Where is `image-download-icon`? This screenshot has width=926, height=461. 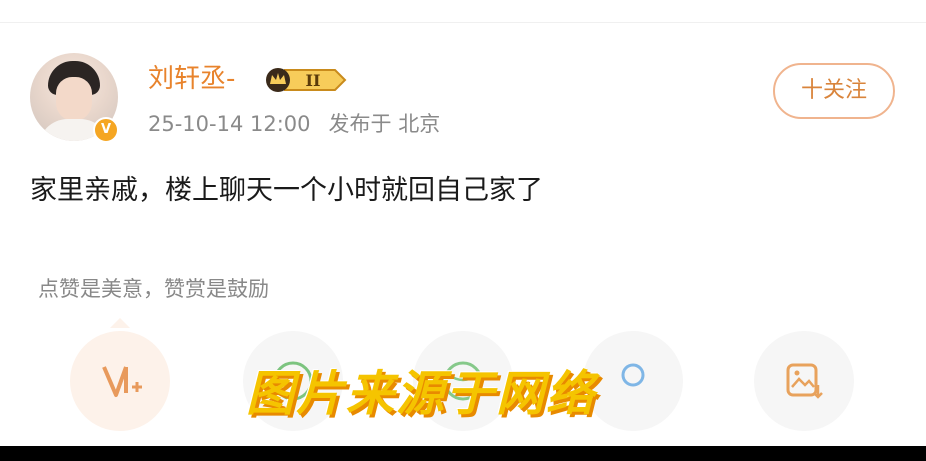
image-download-icon is located at coordinates (804, 381).